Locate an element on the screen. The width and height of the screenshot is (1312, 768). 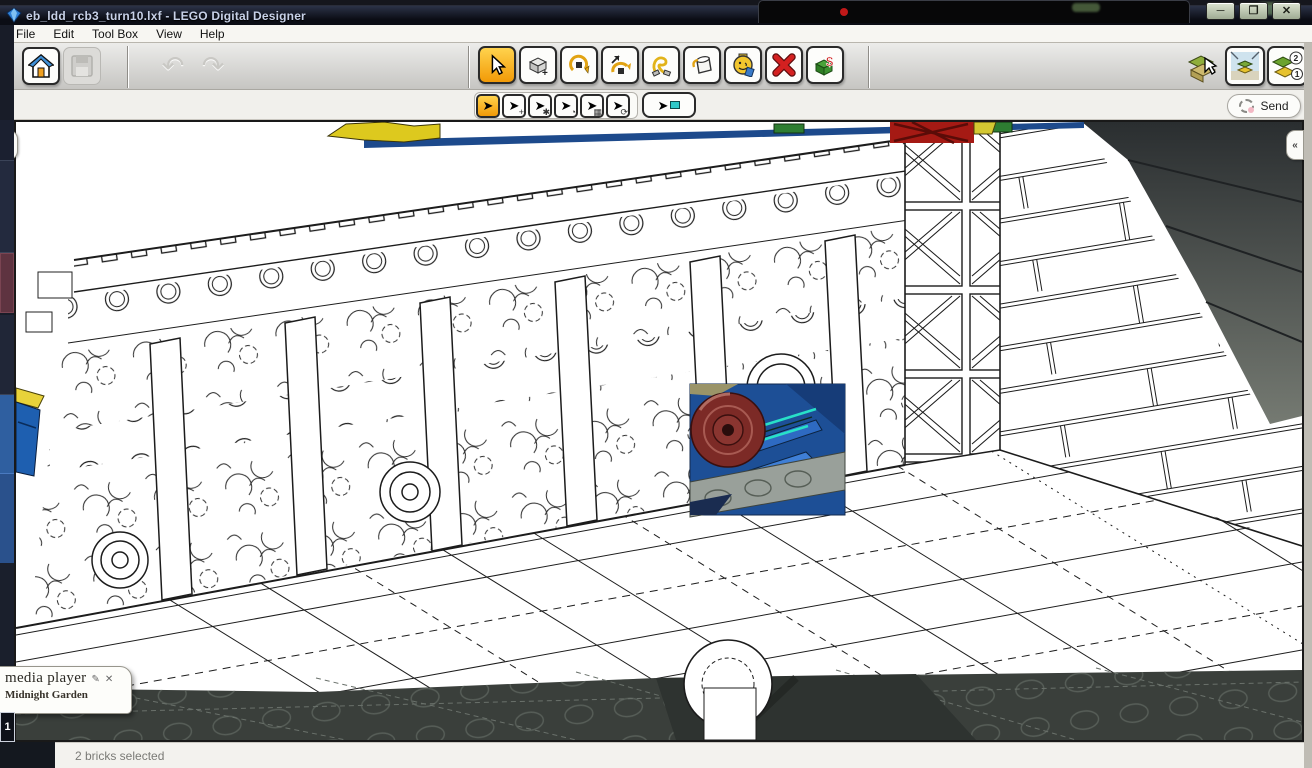
redo-icon: ↷ is located at coordinates (213, 65).